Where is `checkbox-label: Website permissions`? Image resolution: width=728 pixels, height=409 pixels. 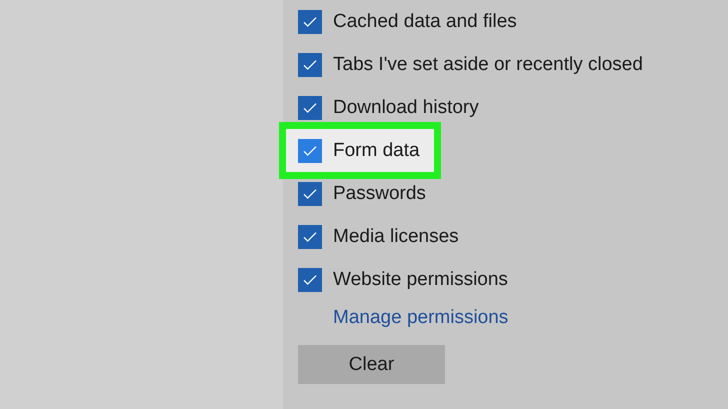
checkbox-label: Website permissions is located at coordinates (420, 279).